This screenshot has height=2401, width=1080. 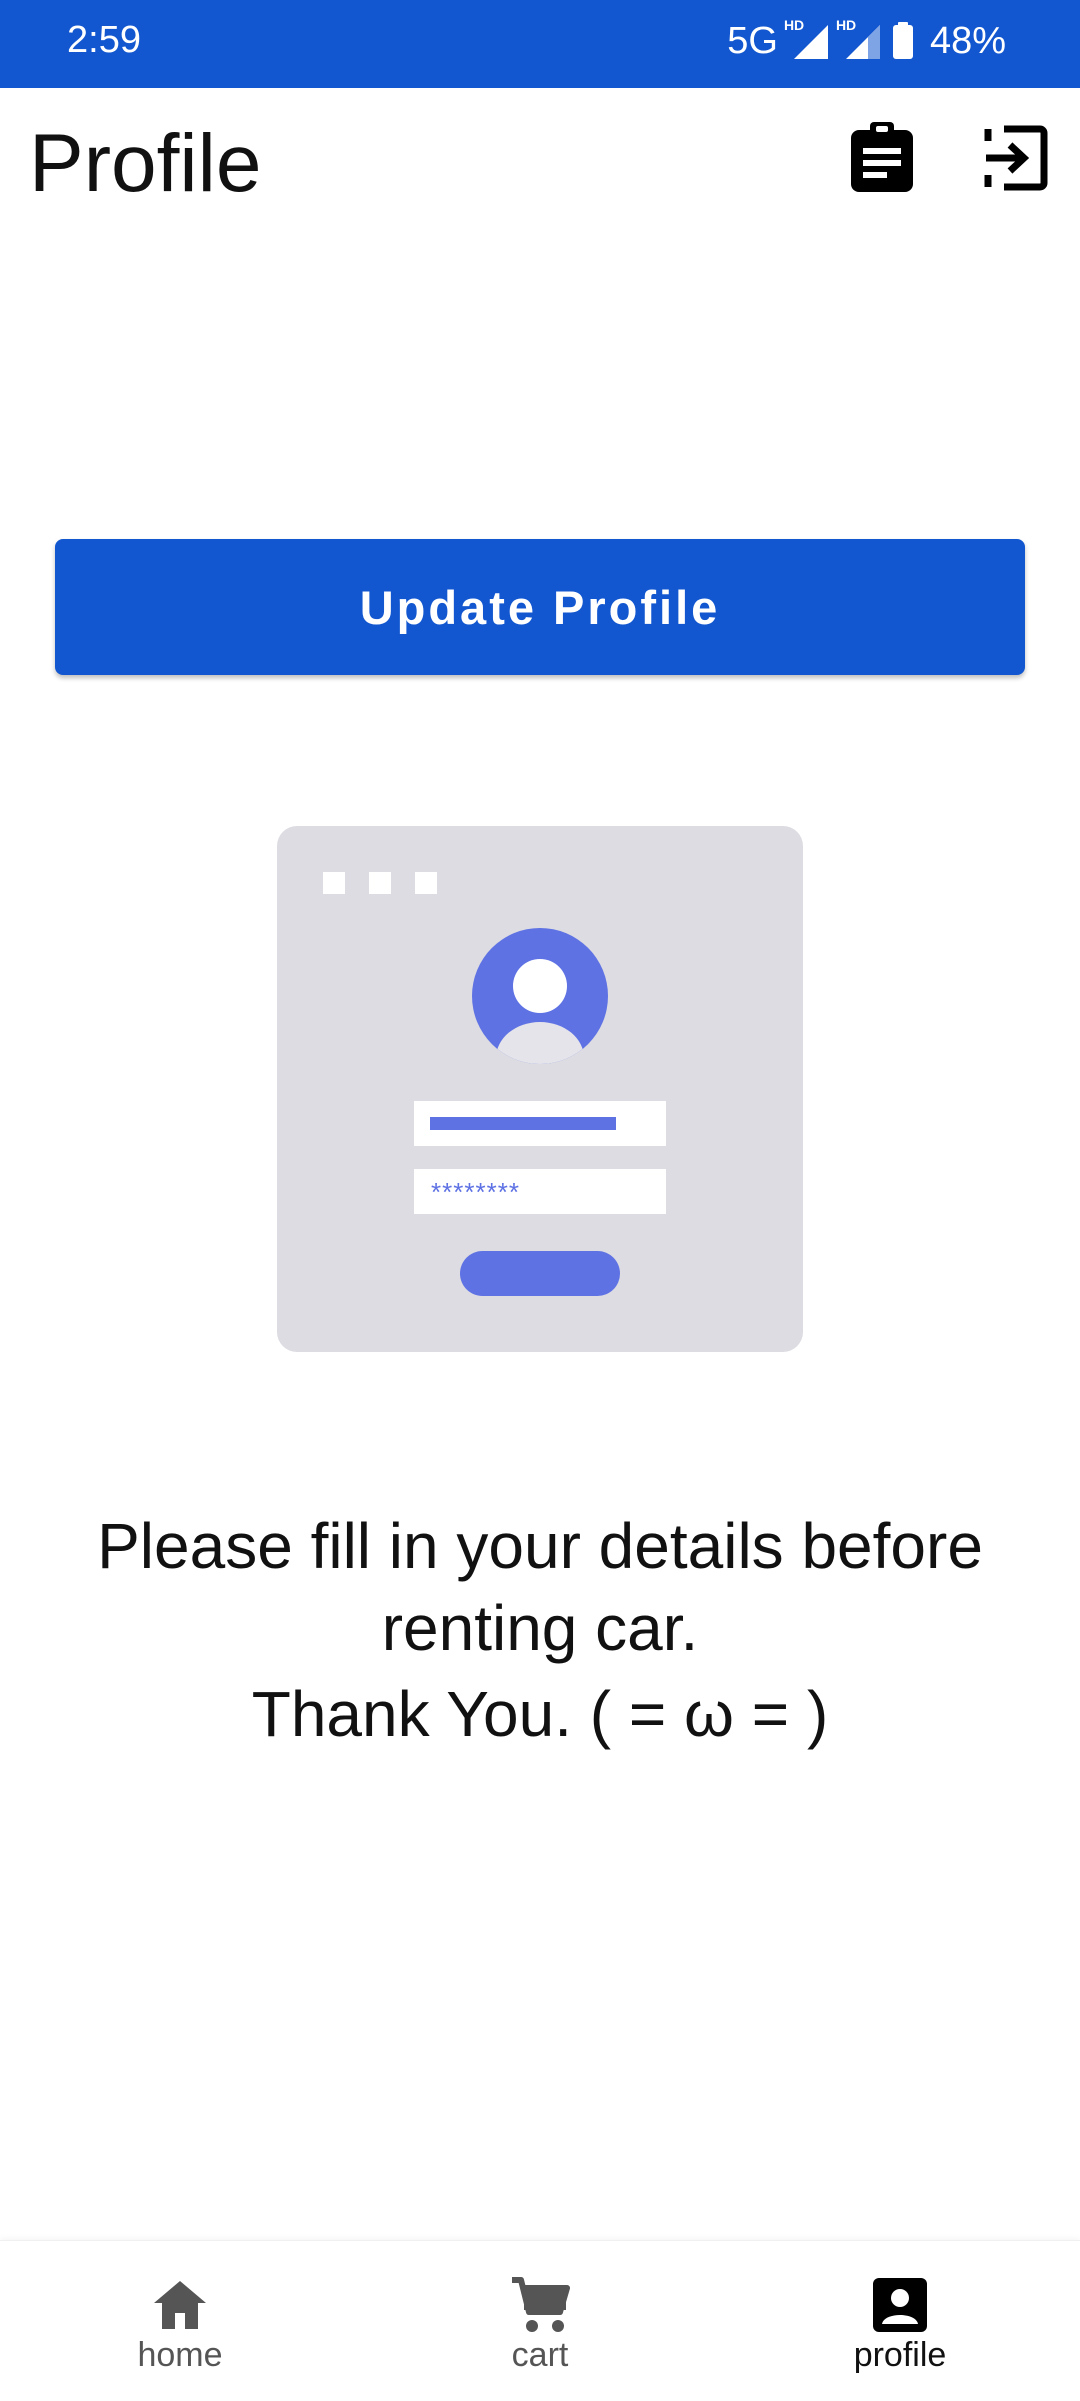 I want to click on page-title: Profile, so click(x=145, y=163).